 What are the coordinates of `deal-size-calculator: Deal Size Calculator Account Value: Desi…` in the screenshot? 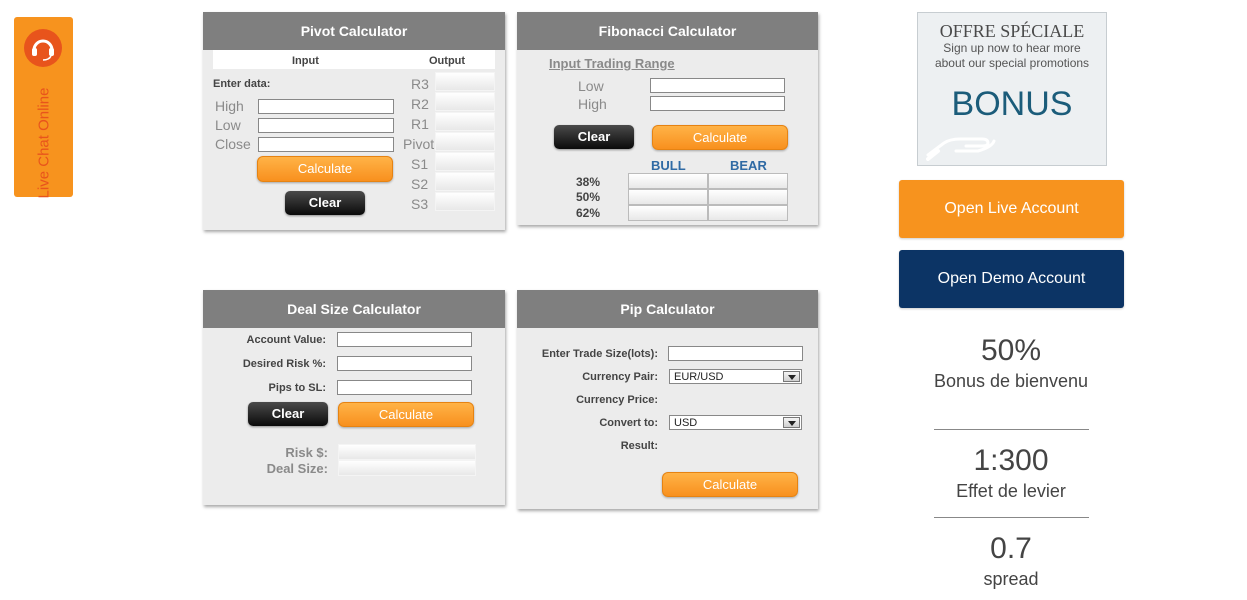 It's located at (354, 397).